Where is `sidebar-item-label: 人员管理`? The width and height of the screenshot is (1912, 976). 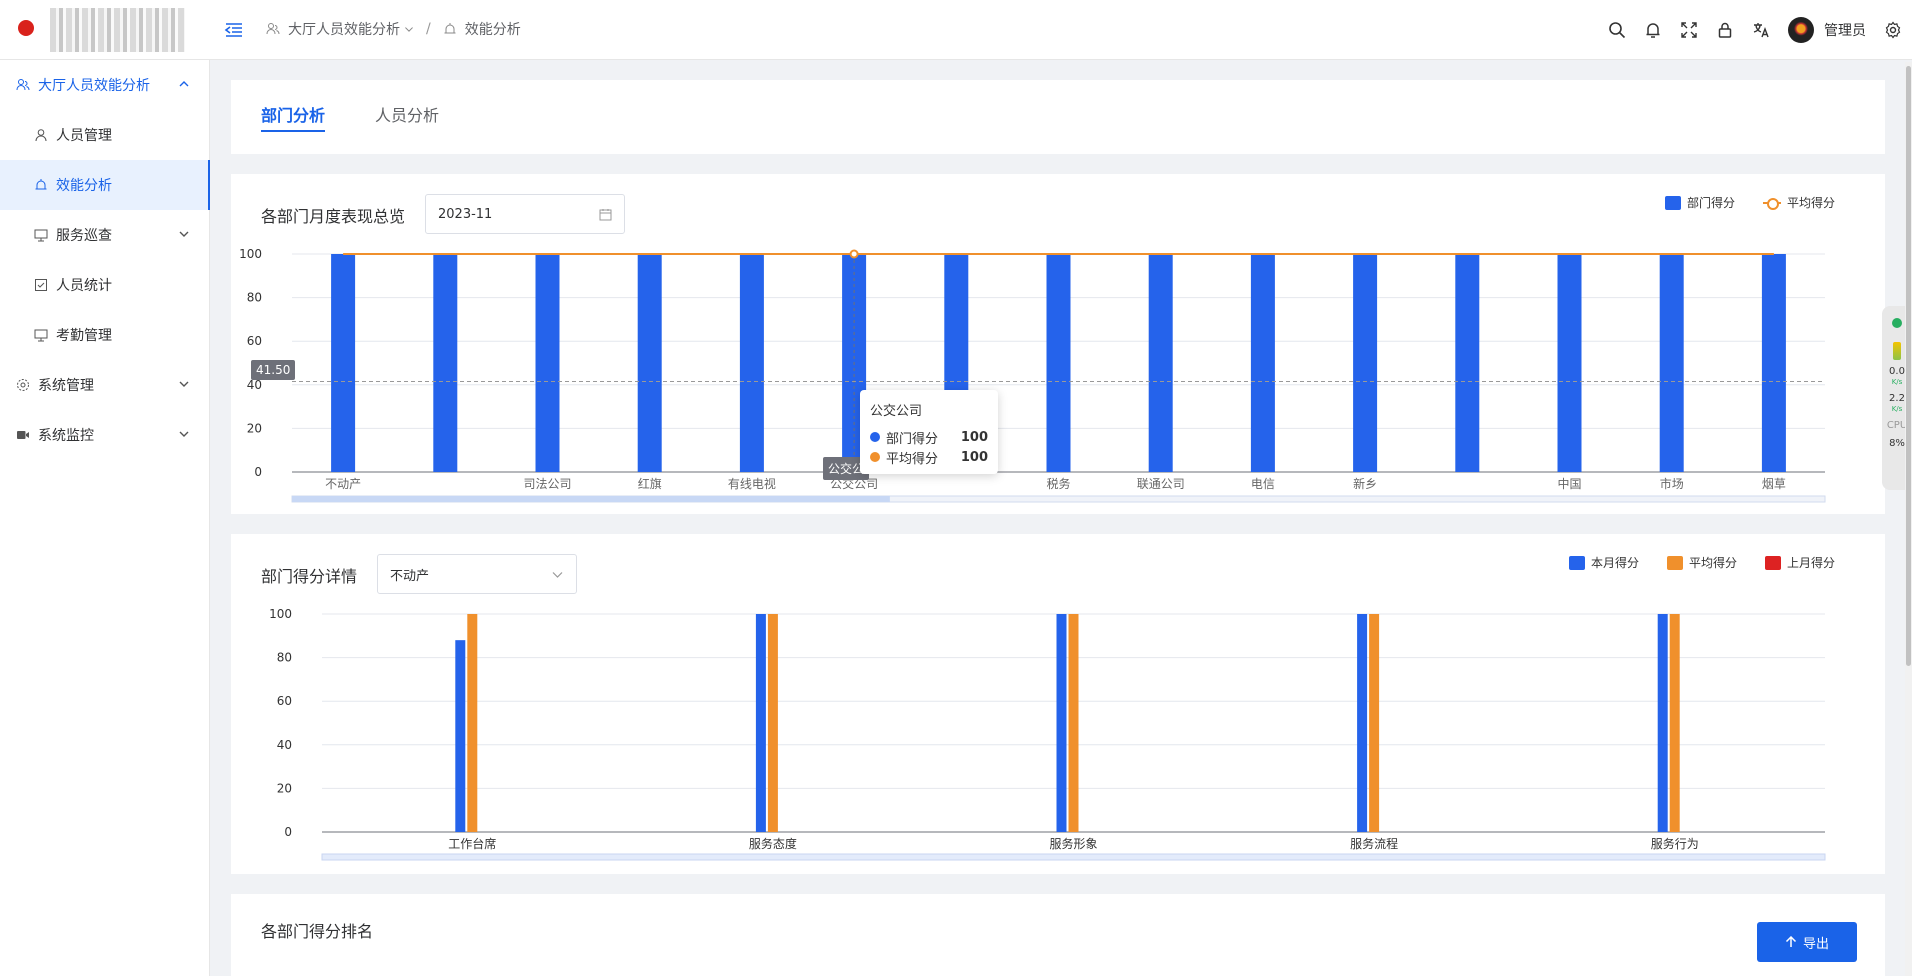 sidebar-item-label: 人员管理 is located at coordinates (84, 136).